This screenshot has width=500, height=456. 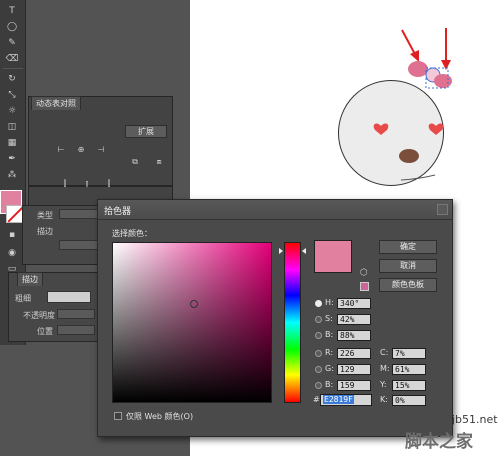 I want to click on cyan-input: 7%, so click(x=409, y=353).